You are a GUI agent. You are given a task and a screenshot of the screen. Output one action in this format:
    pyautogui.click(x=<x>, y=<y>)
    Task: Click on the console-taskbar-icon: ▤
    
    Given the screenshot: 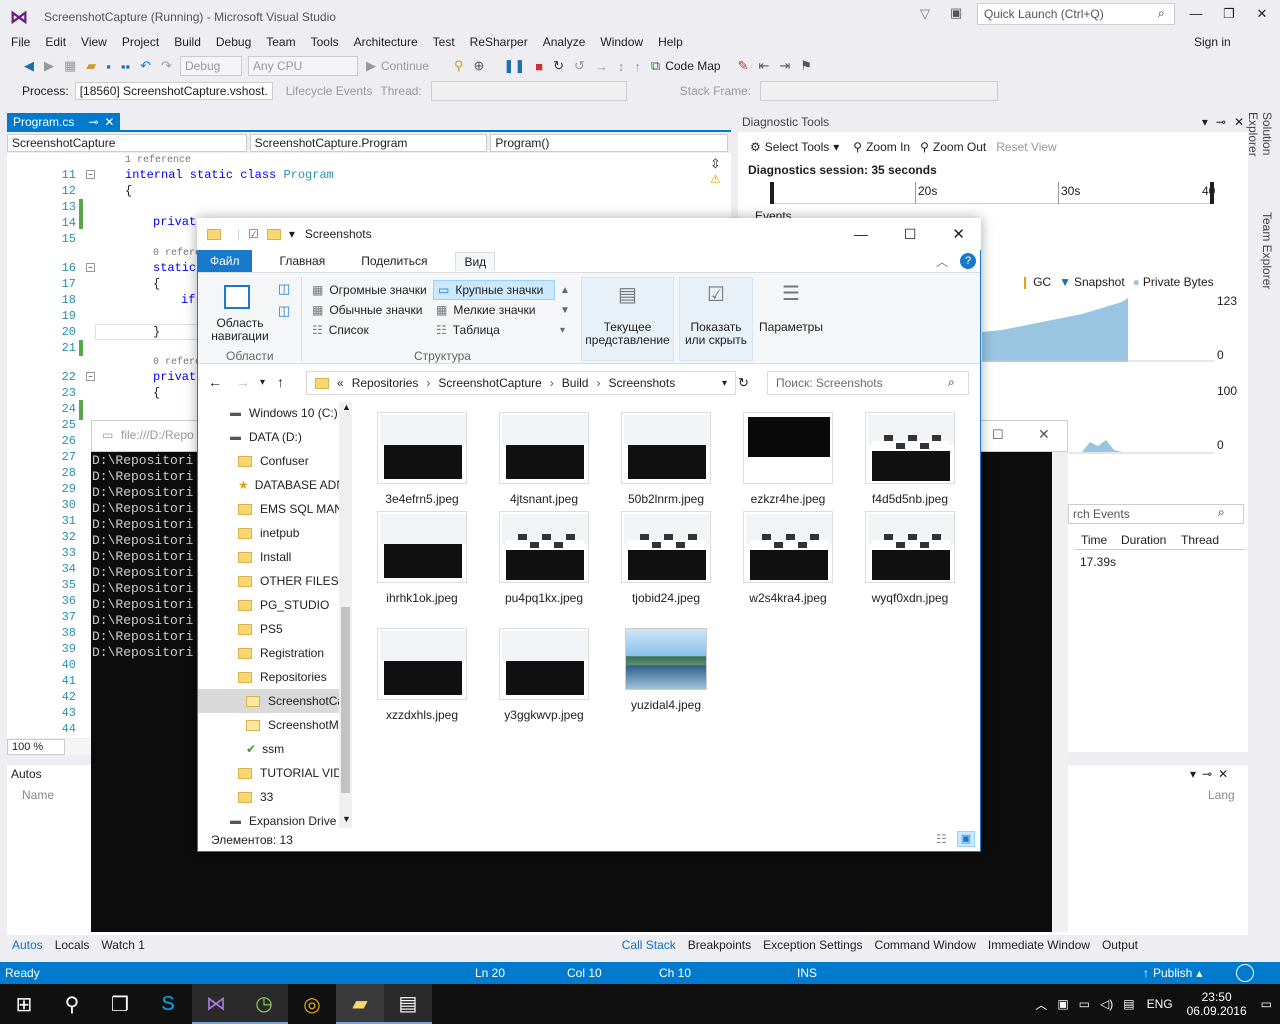 What is the action you would take?
    pyautogui.click(x=408, y=1004)
    